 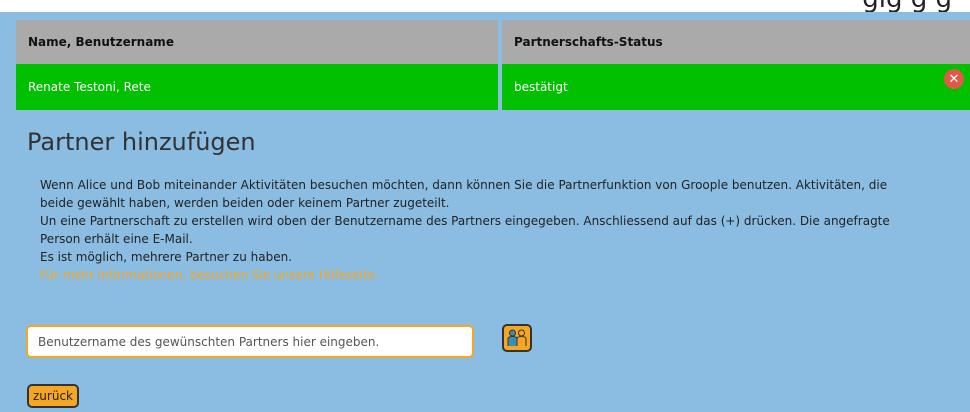 I want to click on column-header-name: Name, Benutzername, so click(x=259, y=42).